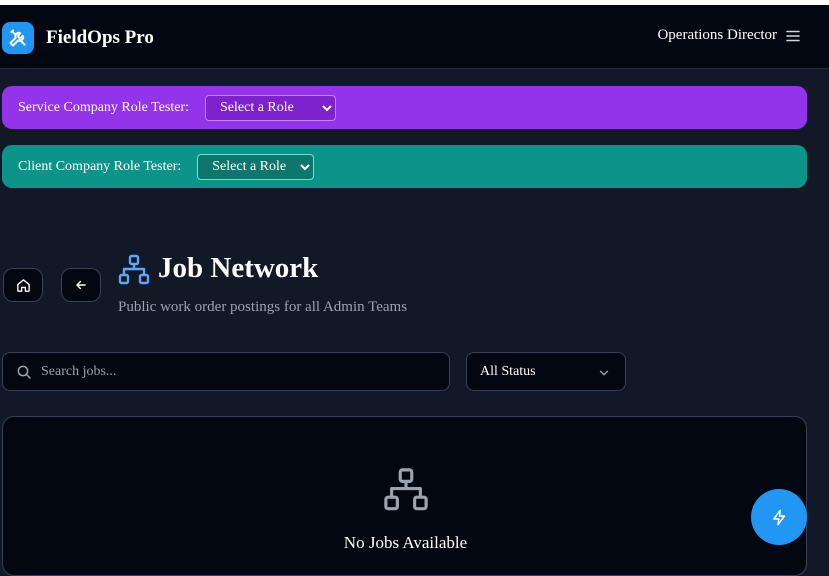 This screenshot has height=576, width=829. Describe the element at coordinates (546, 371) in the screenshot. I see `status-filter-select: All Status` at that location.